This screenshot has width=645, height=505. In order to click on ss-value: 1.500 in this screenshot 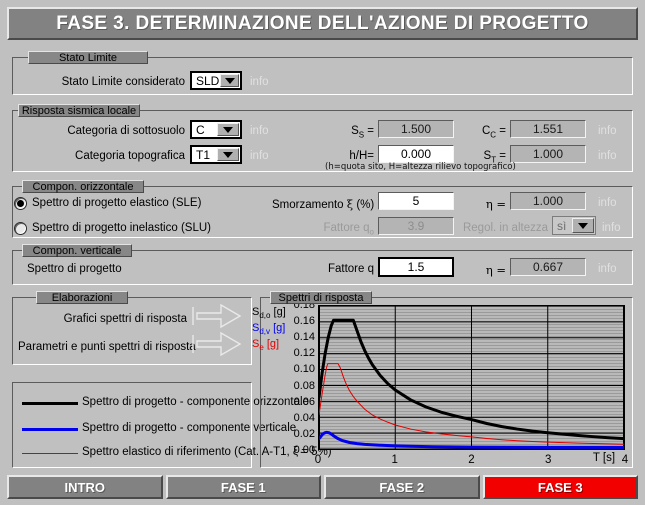, I will do `click(416, 129)`.